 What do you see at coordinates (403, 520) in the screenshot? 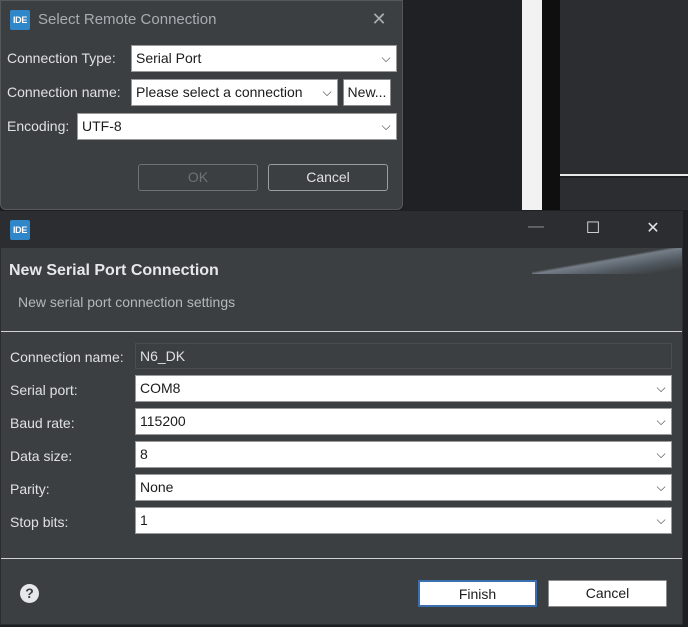
I see `stop-bits-select: 1 ⌵` at bounding box center [403, 520].